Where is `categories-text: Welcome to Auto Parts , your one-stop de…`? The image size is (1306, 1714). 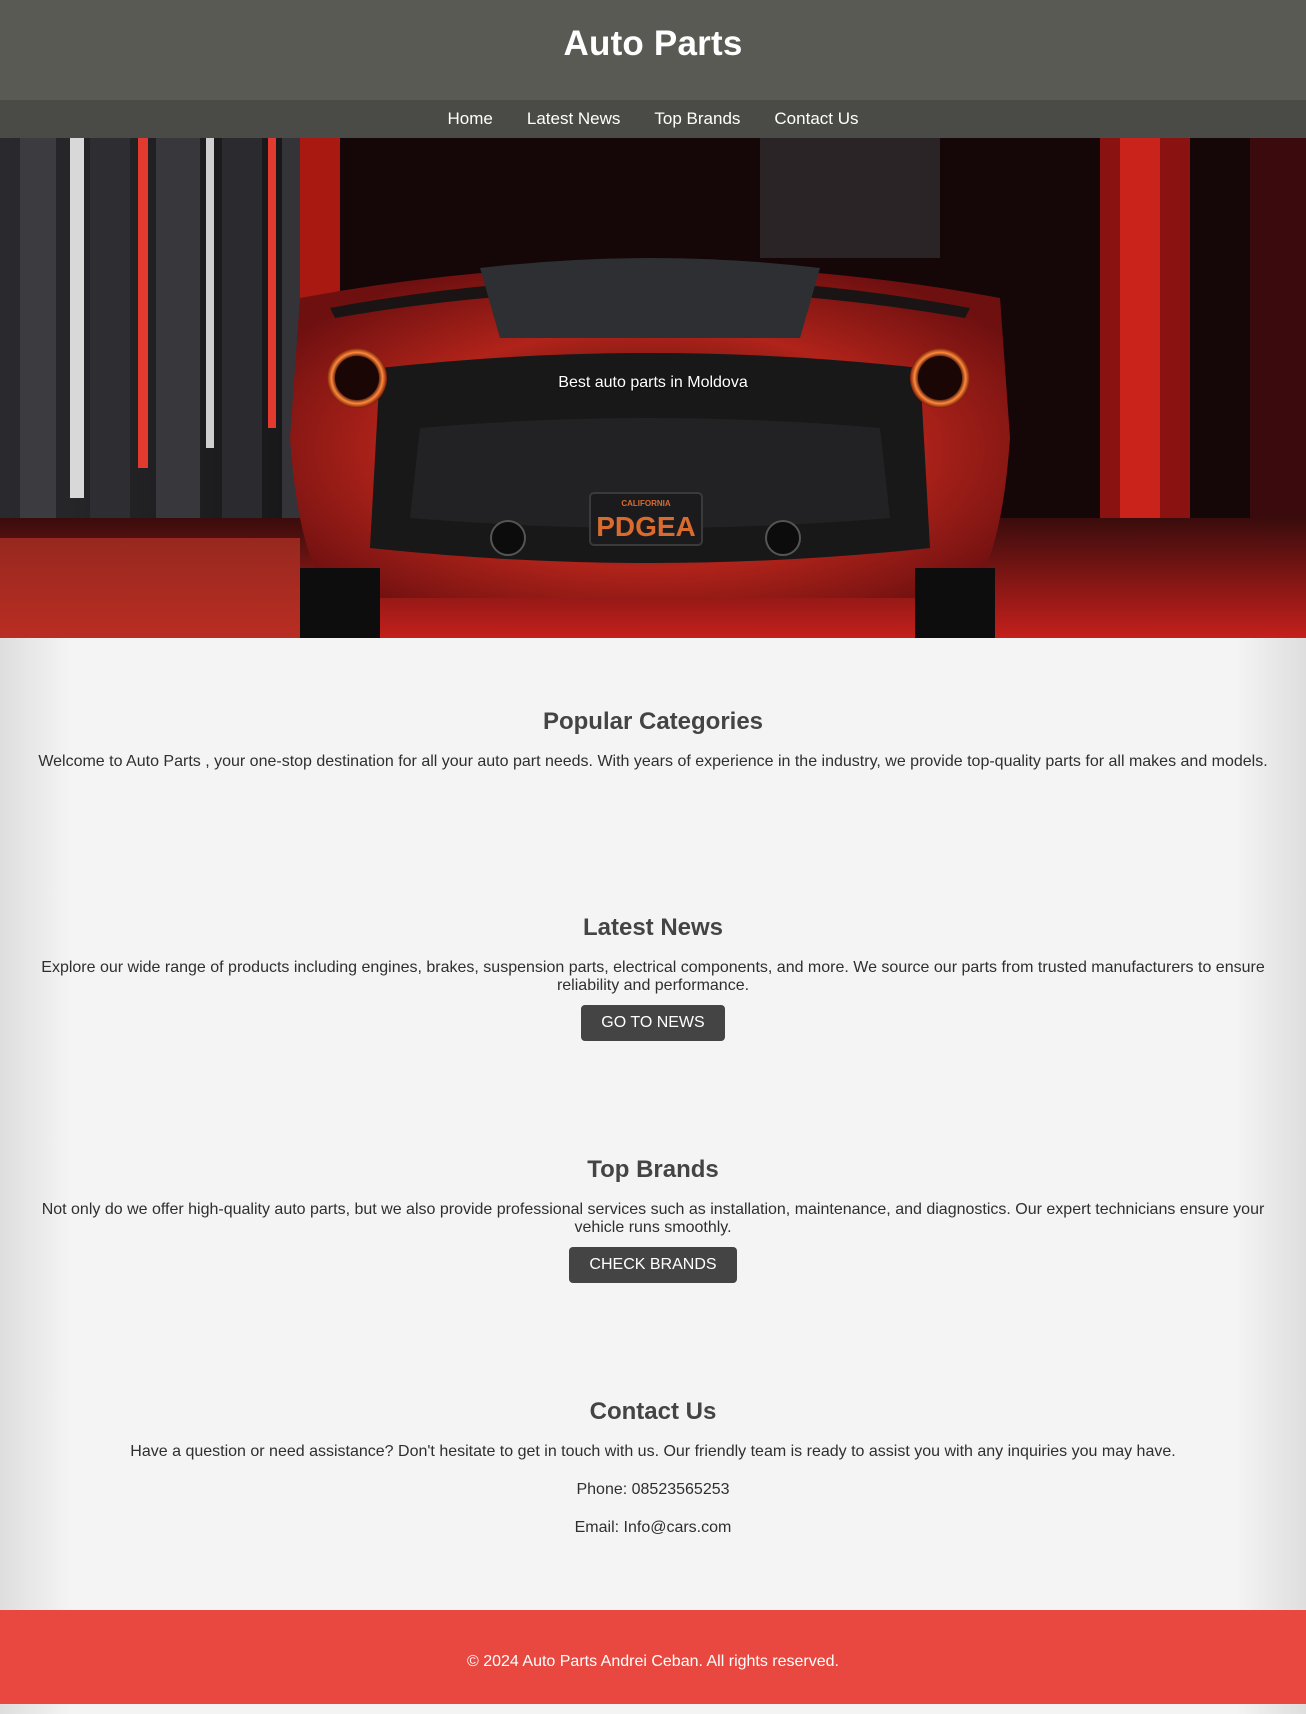
categories-text: Welcome to Auto Parts , your one-stop de… is located at coordinates (653, 761).